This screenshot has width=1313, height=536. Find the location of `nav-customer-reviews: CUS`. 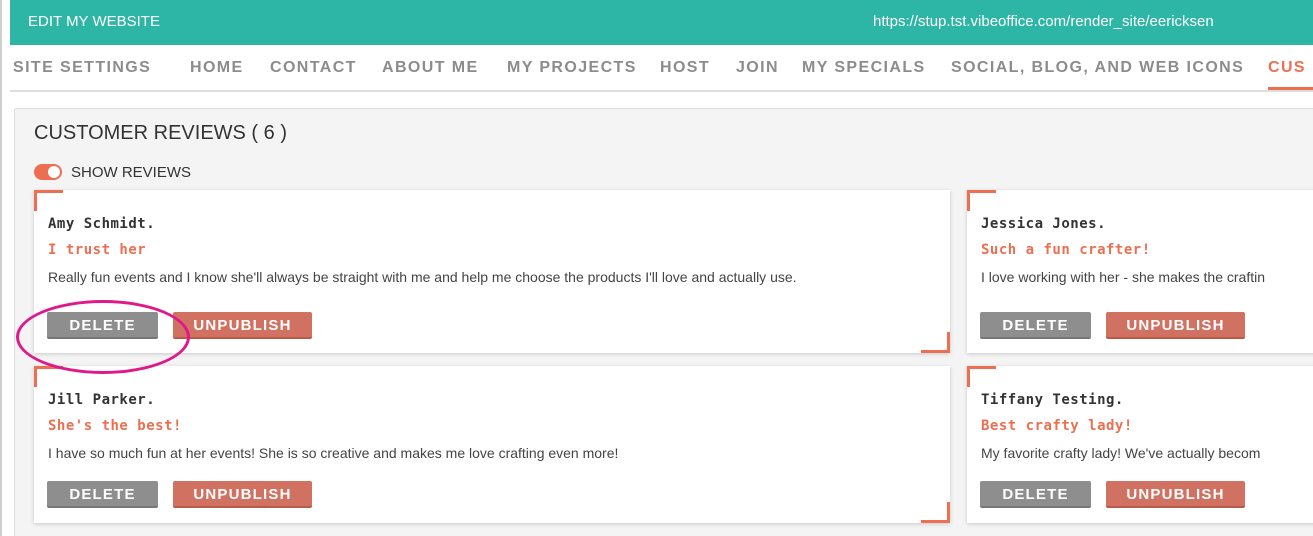

nav-customer-reviews: CUS is located at coordinates (1287, 68).